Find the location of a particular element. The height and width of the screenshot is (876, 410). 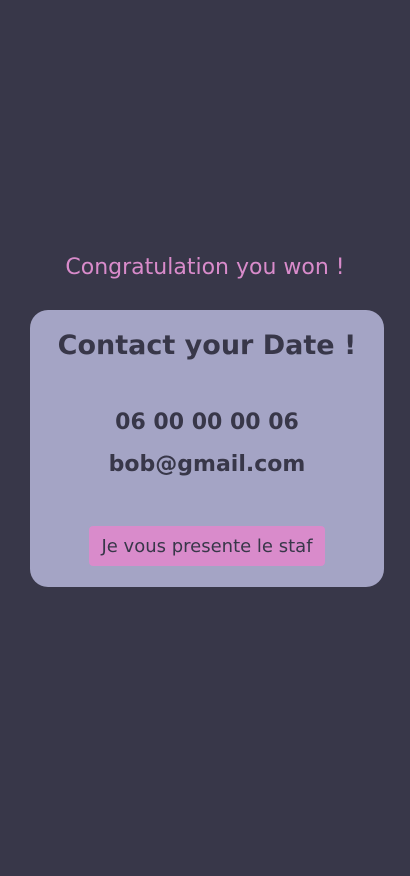

phone-number: 06 00 00 00 06 is located at coordinates (207, 422).